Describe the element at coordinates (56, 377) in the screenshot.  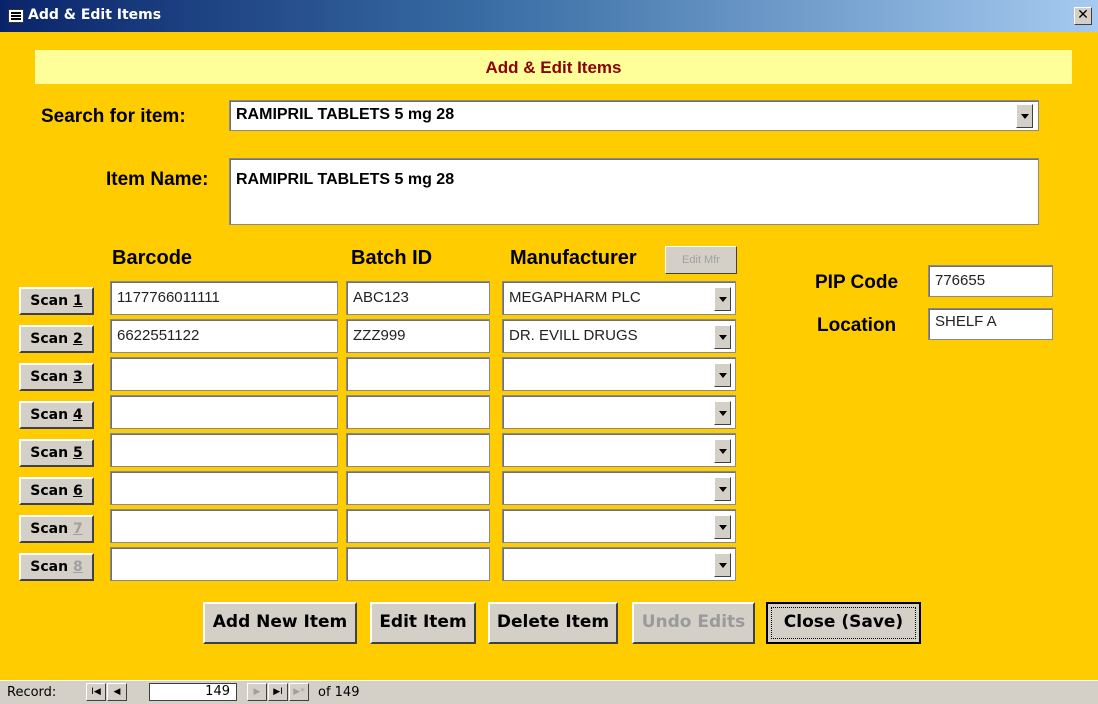
I see `scan-3-button: Scan 3` at that location.